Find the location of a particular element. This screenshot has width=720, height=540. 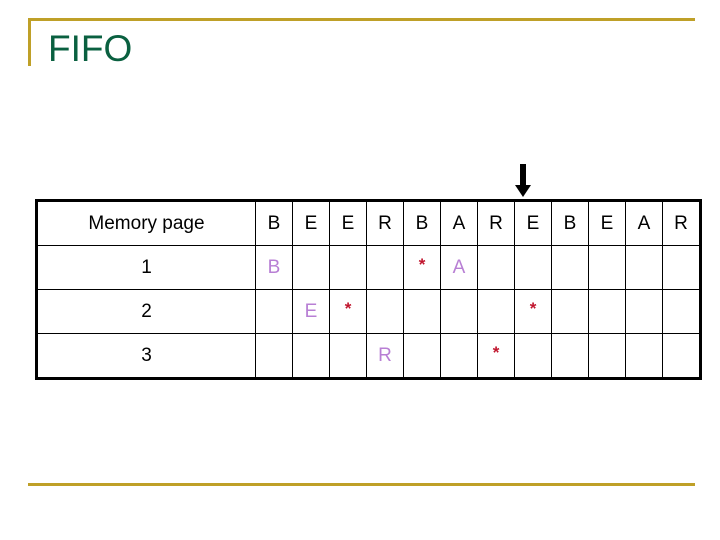

table-row: 1 B * A is located at coordinates (368, 267).